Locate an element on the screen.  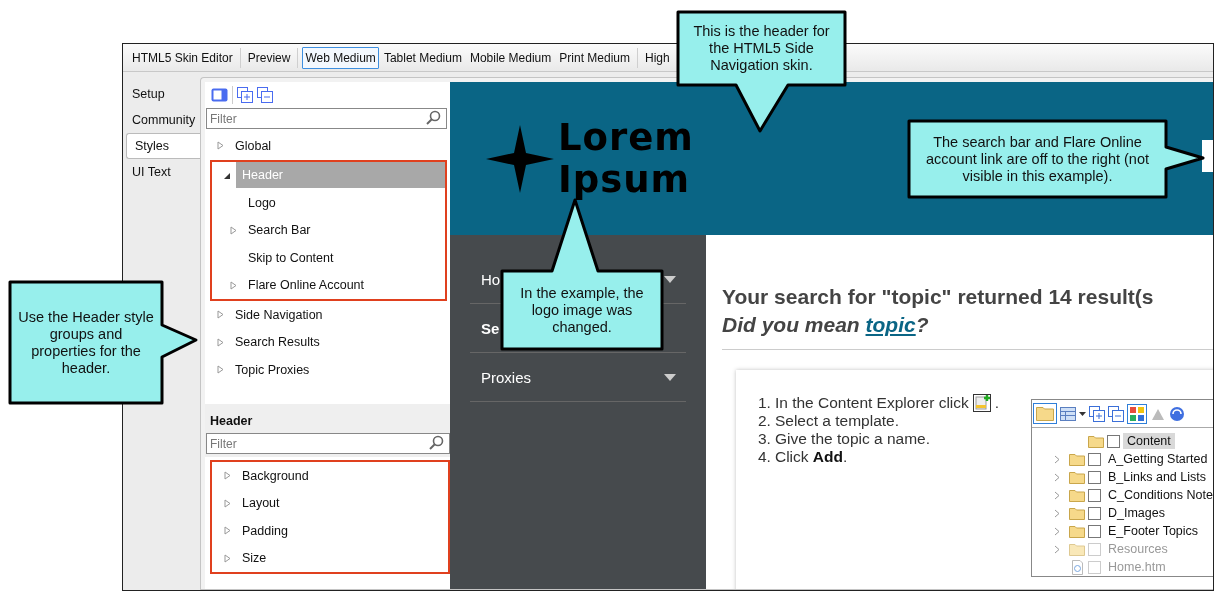
nav-link: Ho is located at coordinates (491, 279).